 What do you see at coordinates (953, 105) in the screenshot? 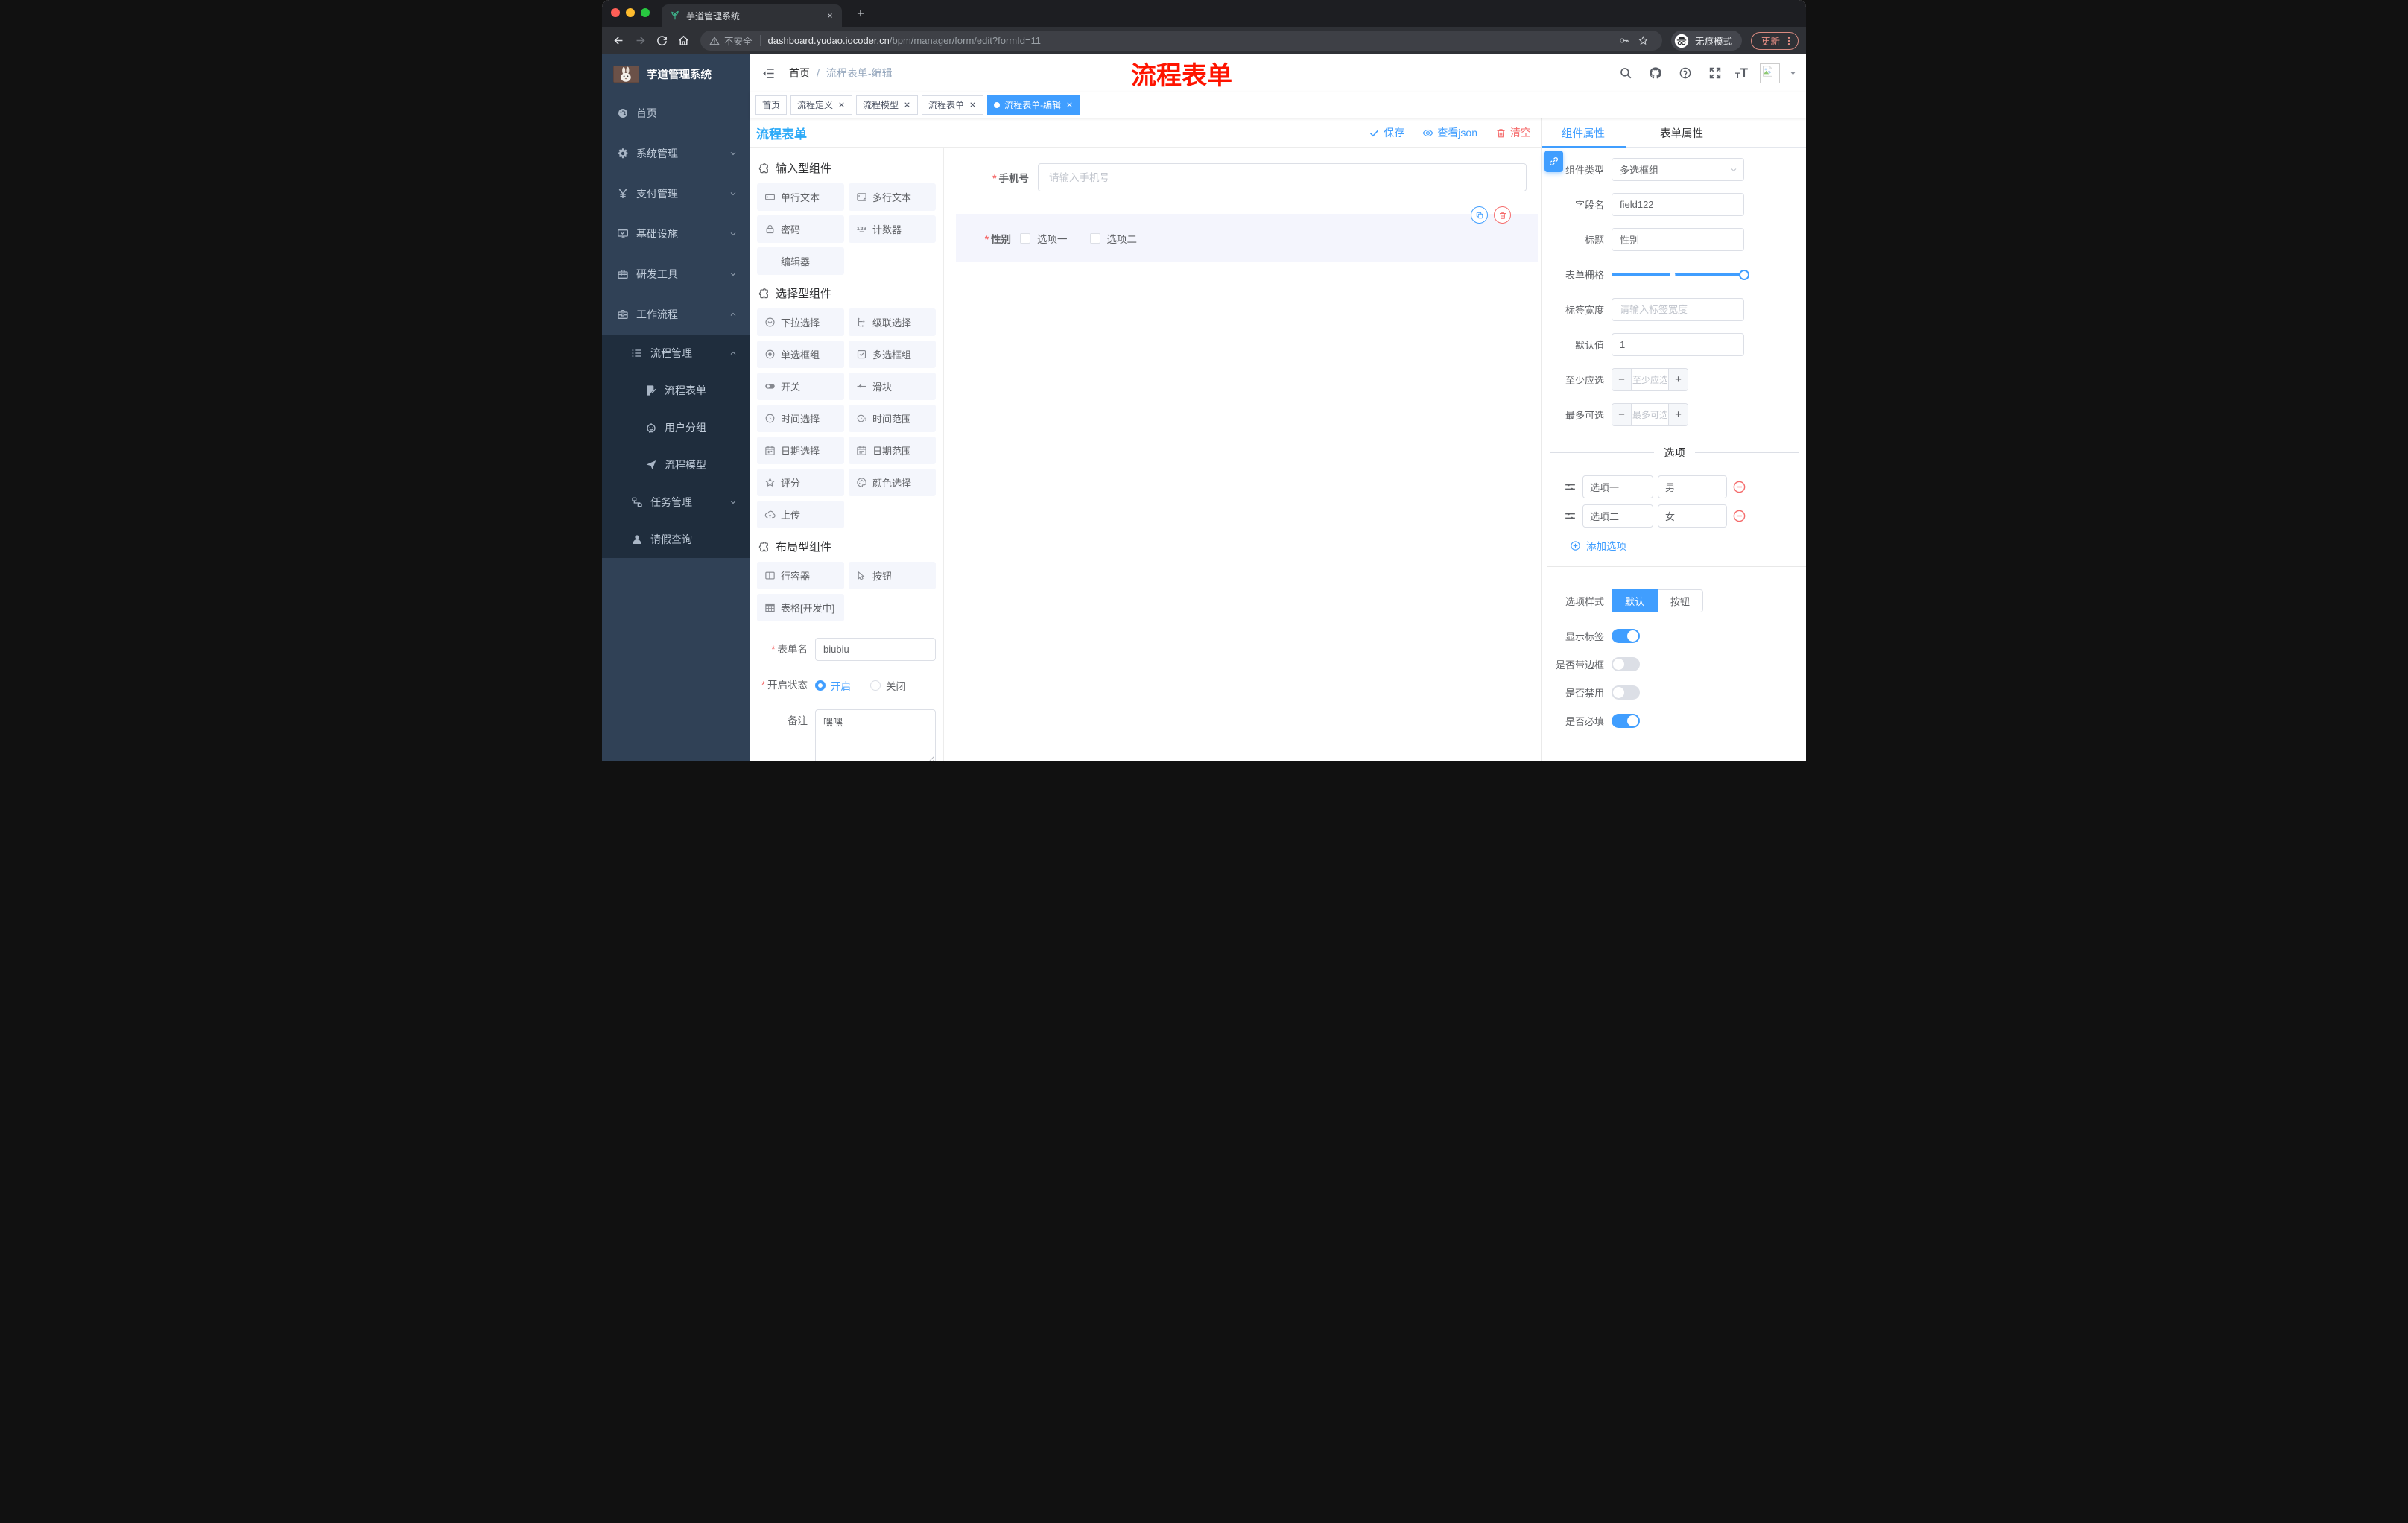
I see `tag-chip: 流程表单` at bounding box center [953, 105].